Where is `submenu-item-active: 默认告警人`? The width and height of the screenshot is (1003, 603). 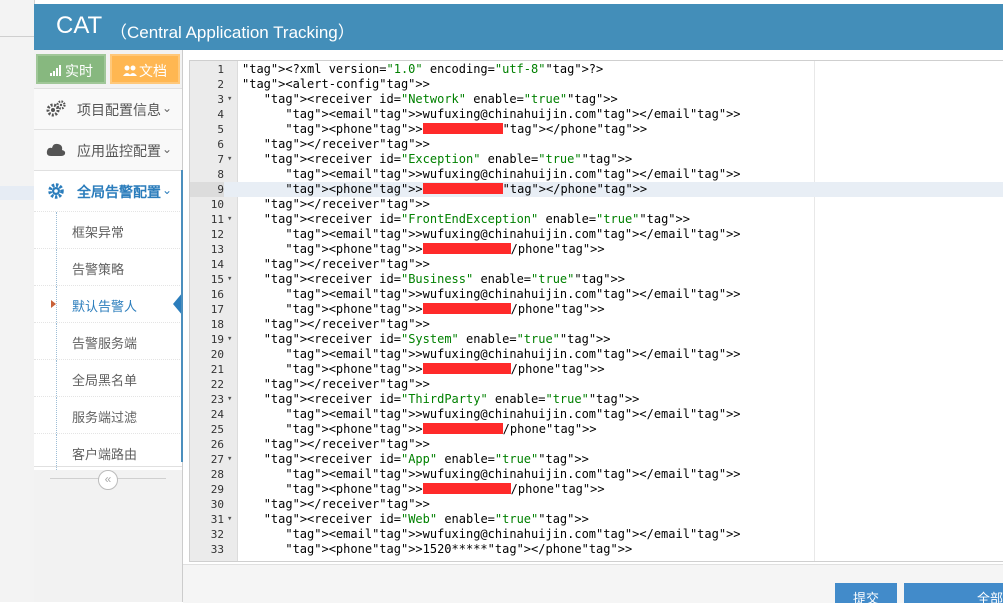
submenu-item-active: 默认告警人 is located at coordinates (108, 303).